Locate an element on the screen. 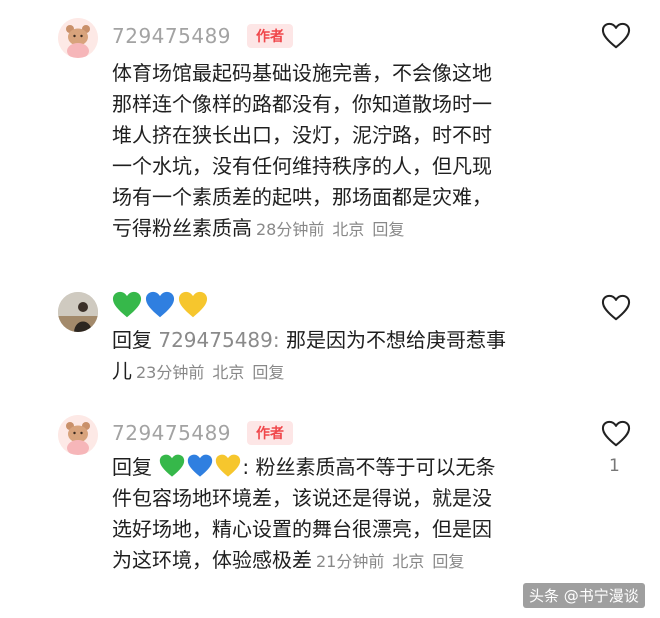  comment-line-text: : 粉丝素质高不等于可以无条 is located at coordinates (369, 467).